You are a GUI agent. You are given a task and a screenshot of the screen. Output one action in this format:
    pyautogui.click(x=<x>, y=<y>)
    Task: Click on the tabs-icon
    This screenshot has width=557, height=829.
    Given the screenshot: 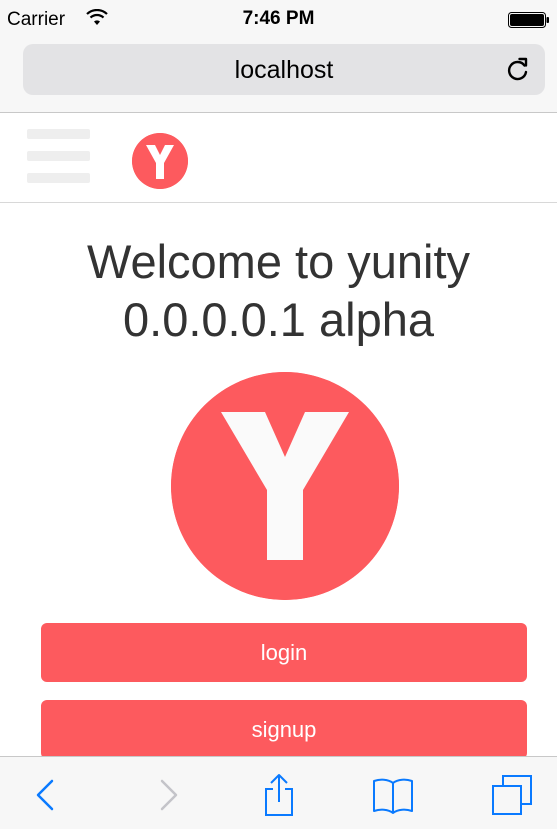 What is the action you would take?
    pyautogui.click(x=512, y=795)
    